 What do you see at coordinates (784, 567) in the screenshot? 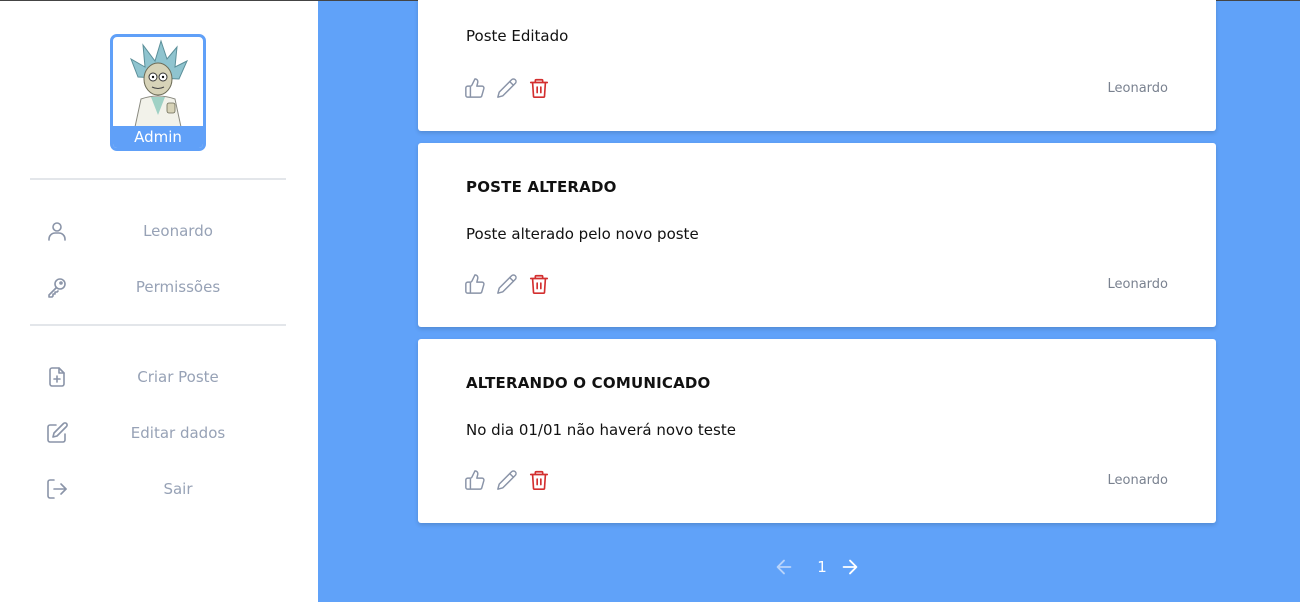
I see `arrow-left-icon` at bounding box center [784, 567].